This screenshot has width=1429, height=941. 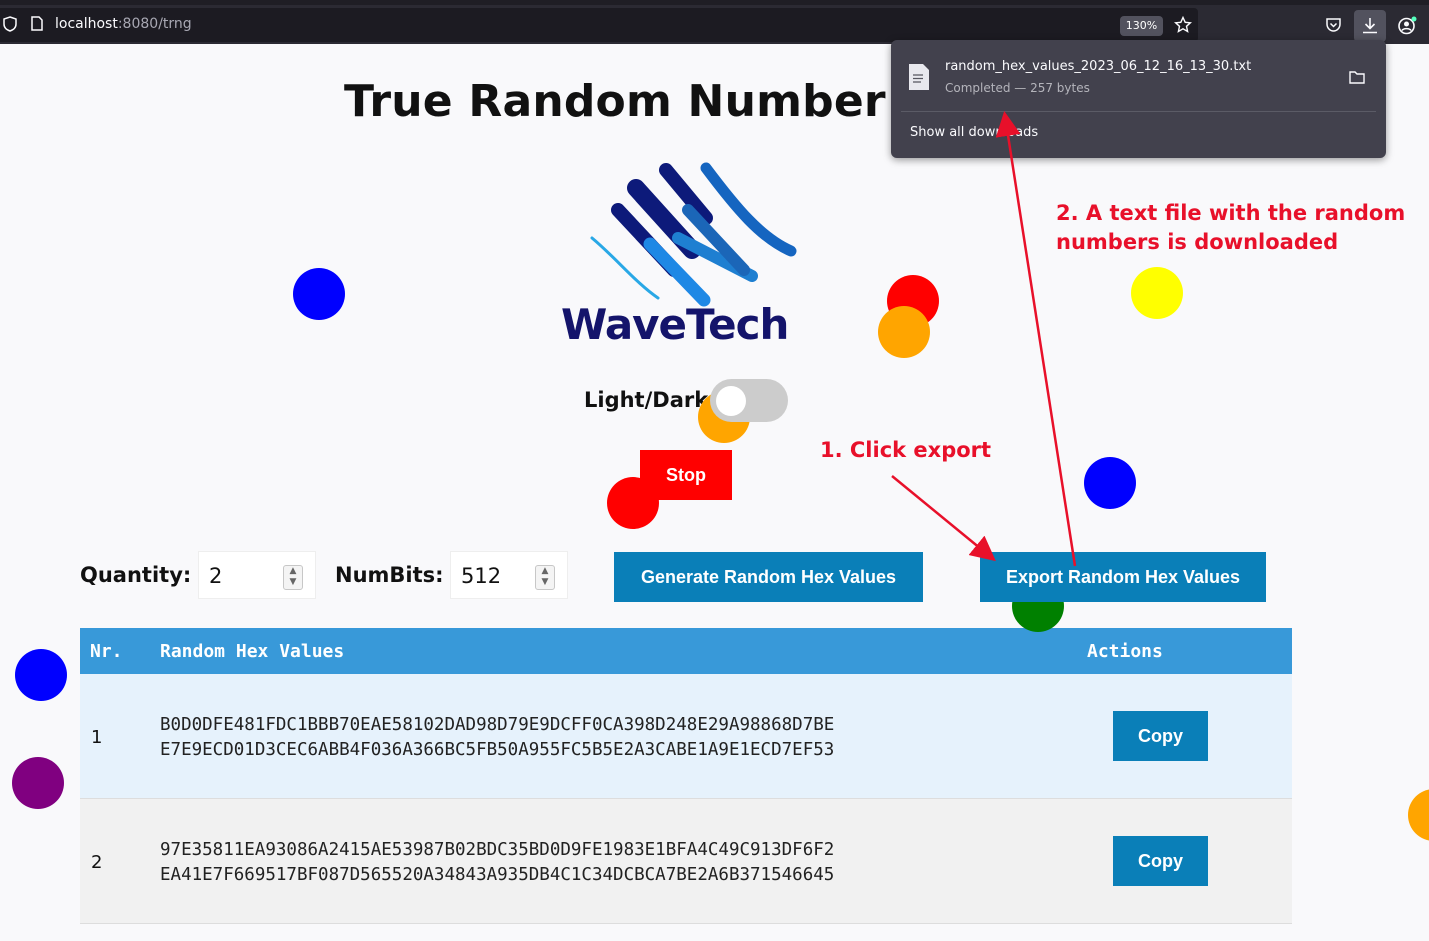 I want to click on row-number: 2, so click(x=97, y=862).